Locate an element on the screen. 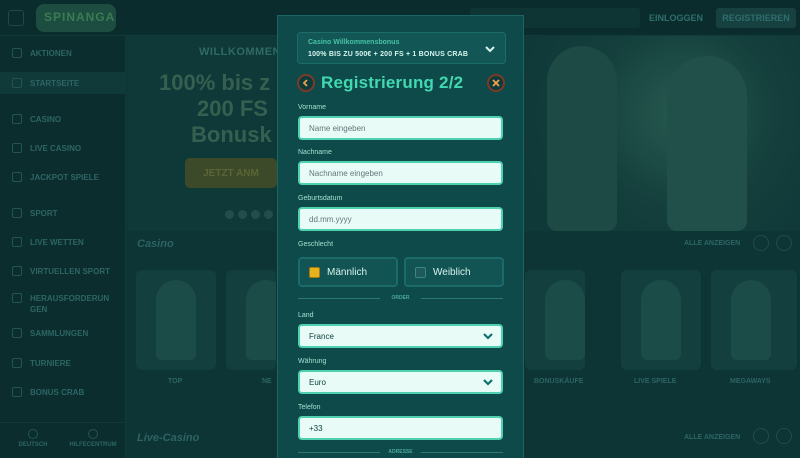 This screenshot has width=800, height=458. hero-cta-button: JETZT ANM is located at coordinates (231, 173).